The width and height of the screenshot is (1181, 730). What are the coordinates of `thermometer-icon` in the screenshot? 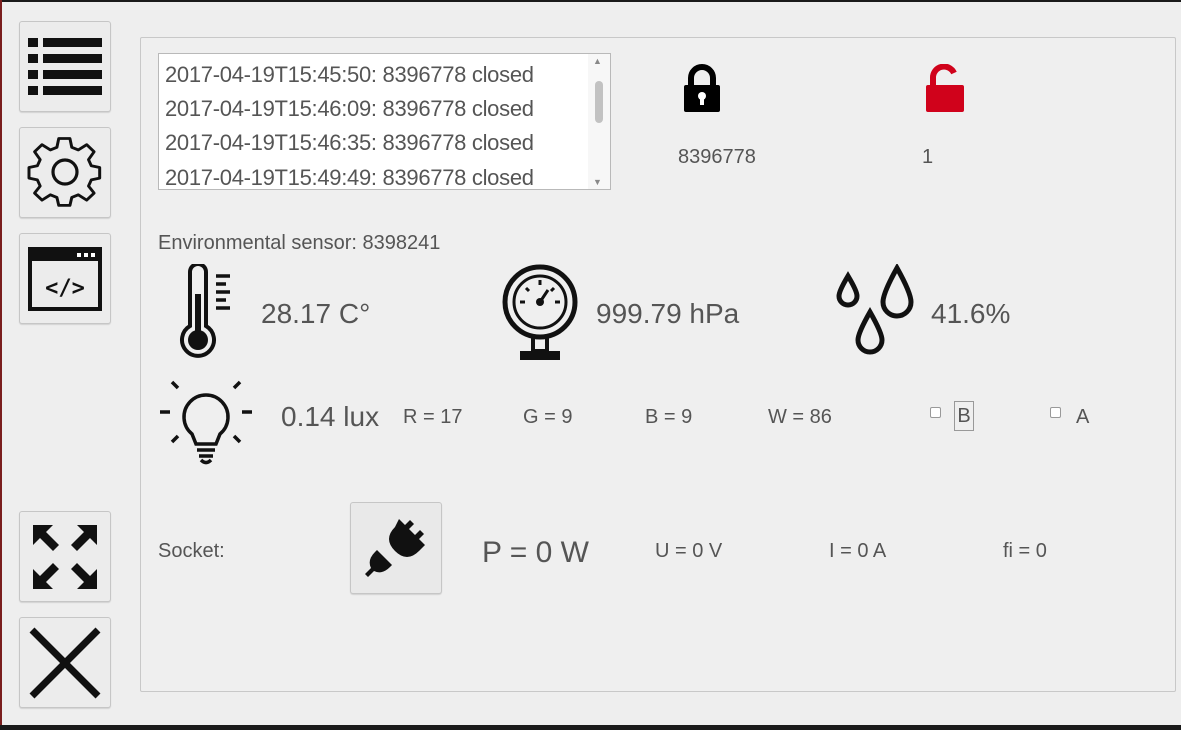 It's located at (205, 311).